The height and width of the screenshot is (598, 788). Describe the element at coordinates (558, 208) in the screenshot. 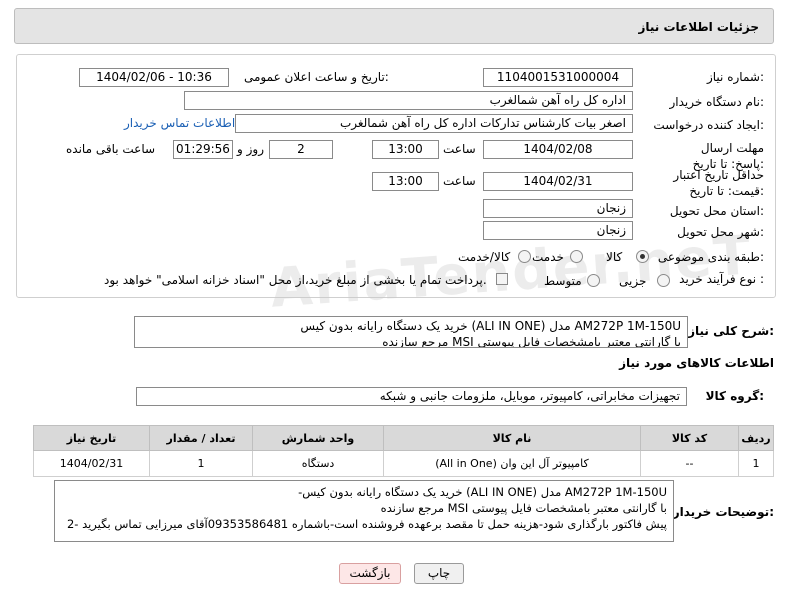

I see `province-field: زنجان` at that location.